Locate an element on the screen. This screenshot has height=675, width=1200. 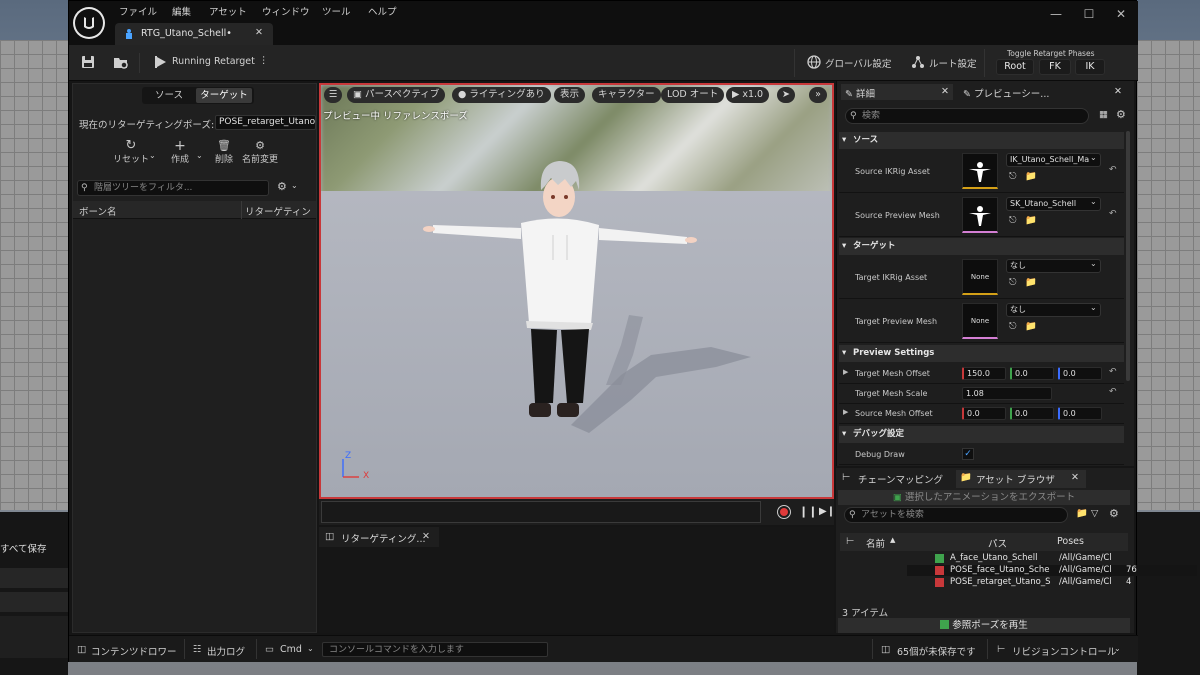
step-forward-icon: ▶❙ is located at coordinates (827, 511).